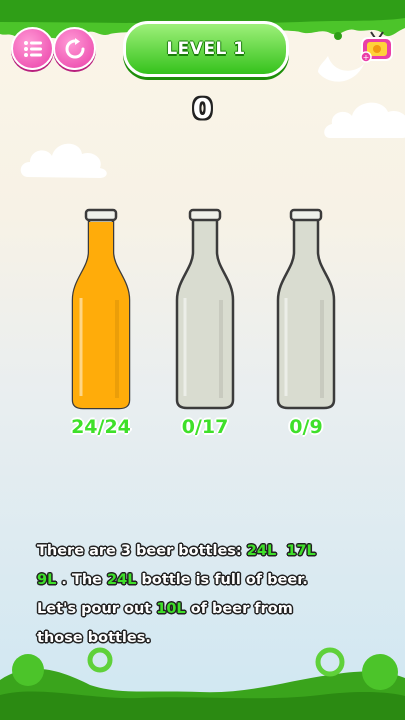 The height and width of the screenshot is (720, 405). I want to click on bottle-17l, so click(205, 310).